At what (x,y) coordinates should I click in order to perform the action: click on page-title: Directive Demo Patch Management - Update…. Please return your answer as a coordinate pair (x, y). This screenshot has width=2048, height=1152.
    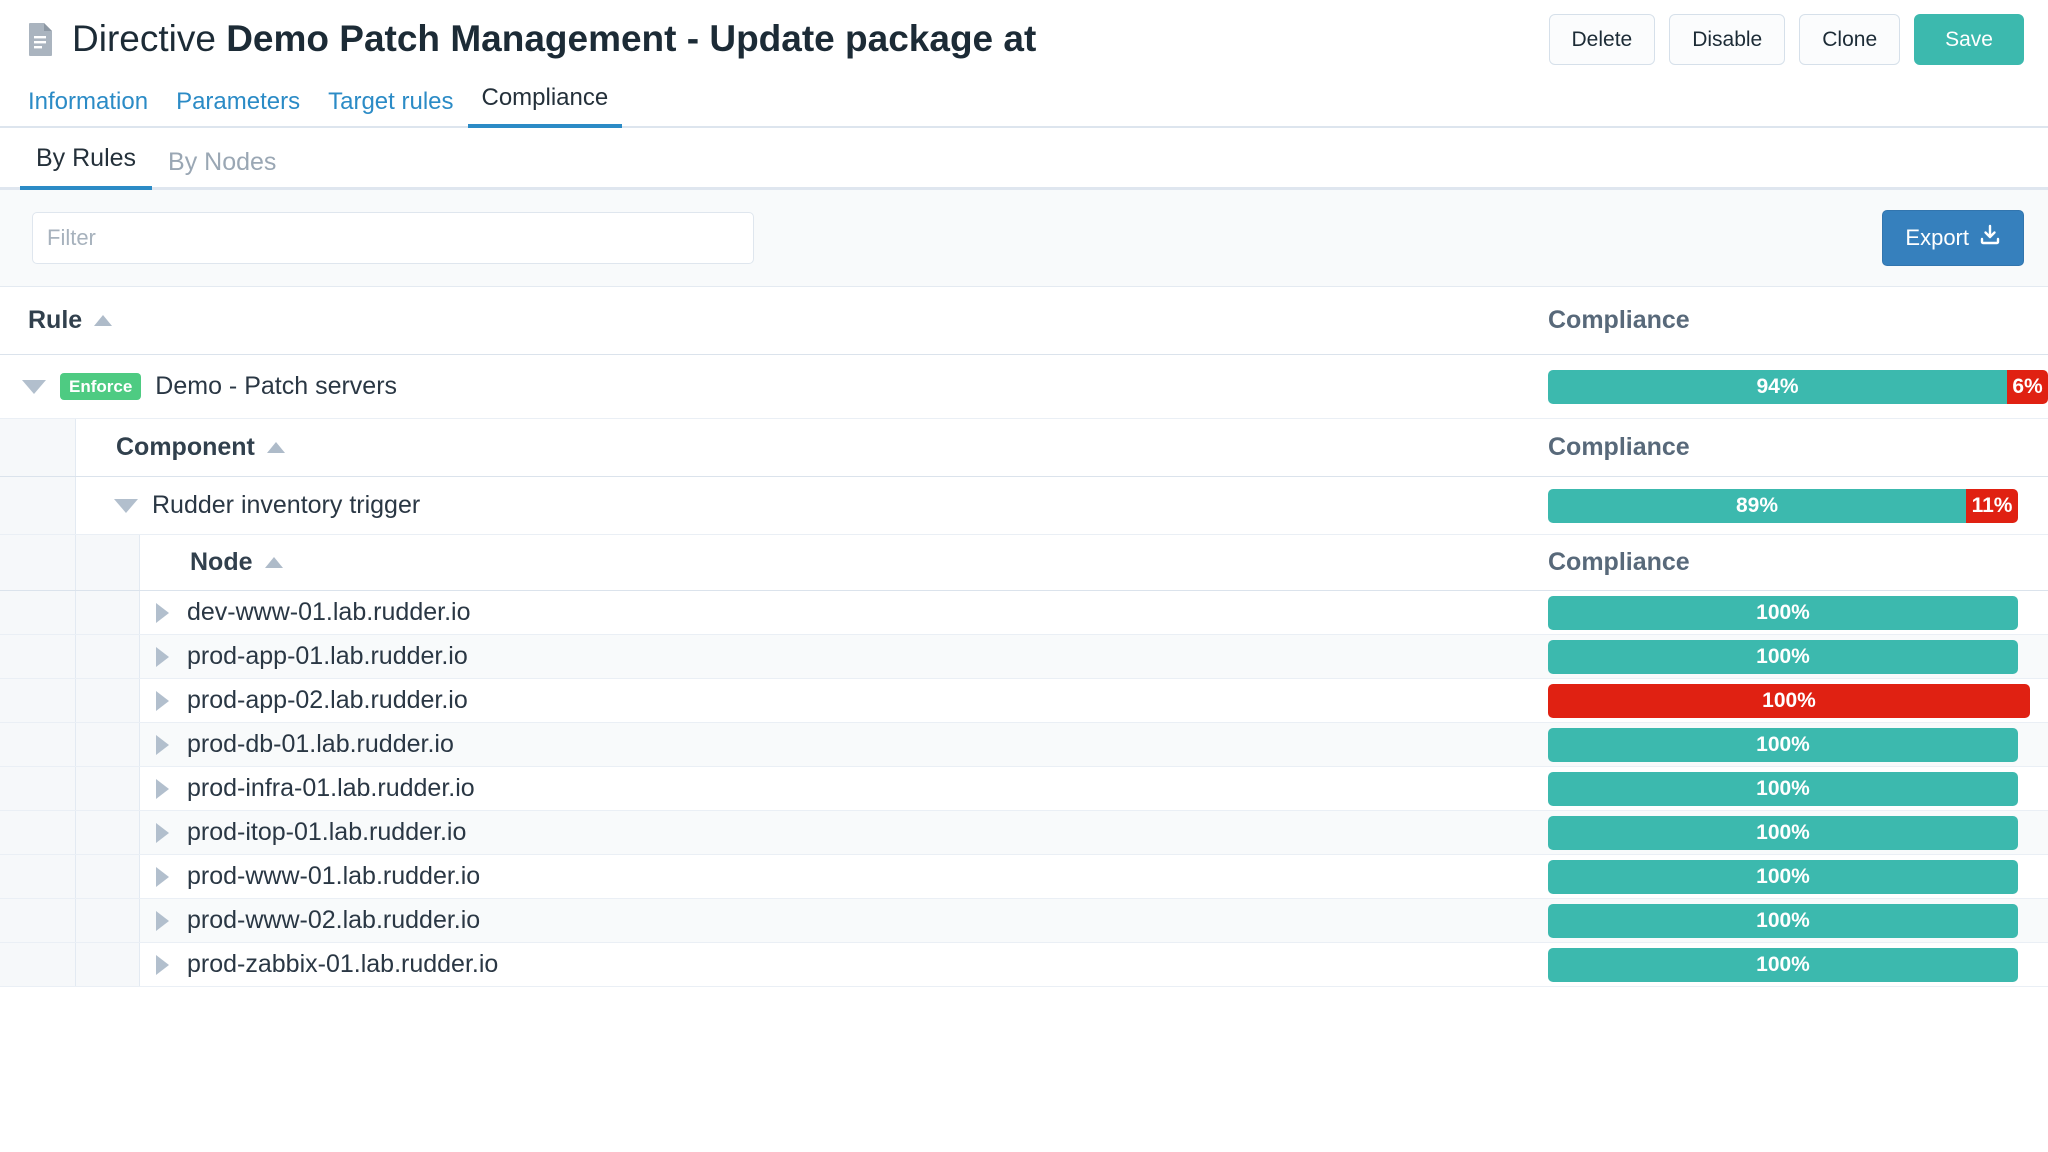
    Looking at the image, I should click on (554, 39).